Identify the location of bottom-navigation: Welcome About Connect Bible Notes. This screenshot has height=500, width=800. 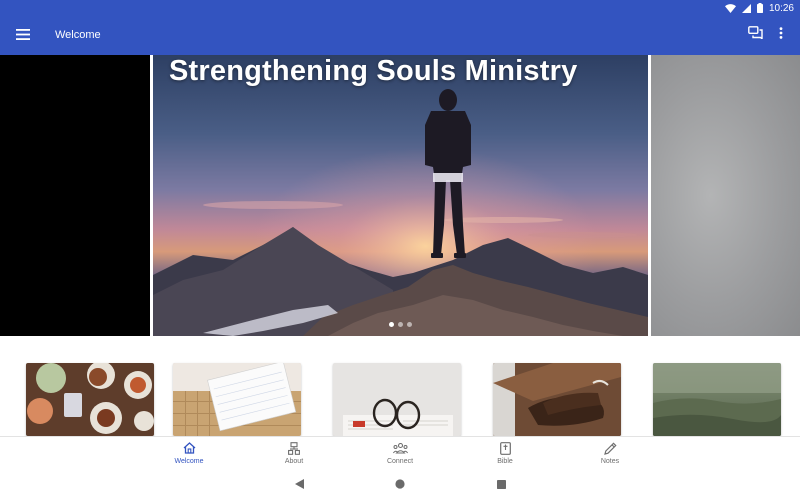
(400, 453).